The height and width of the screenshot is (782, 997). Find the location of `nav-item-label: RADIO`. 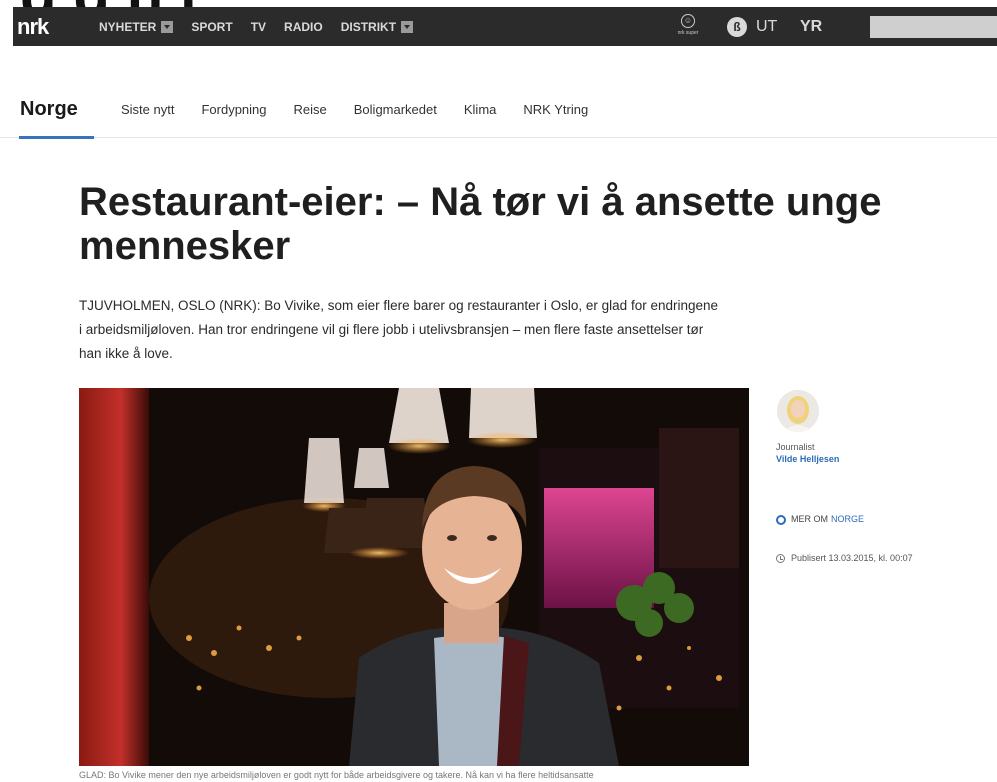

nav-item-label: RADIO is located at coordinates (303, 26).